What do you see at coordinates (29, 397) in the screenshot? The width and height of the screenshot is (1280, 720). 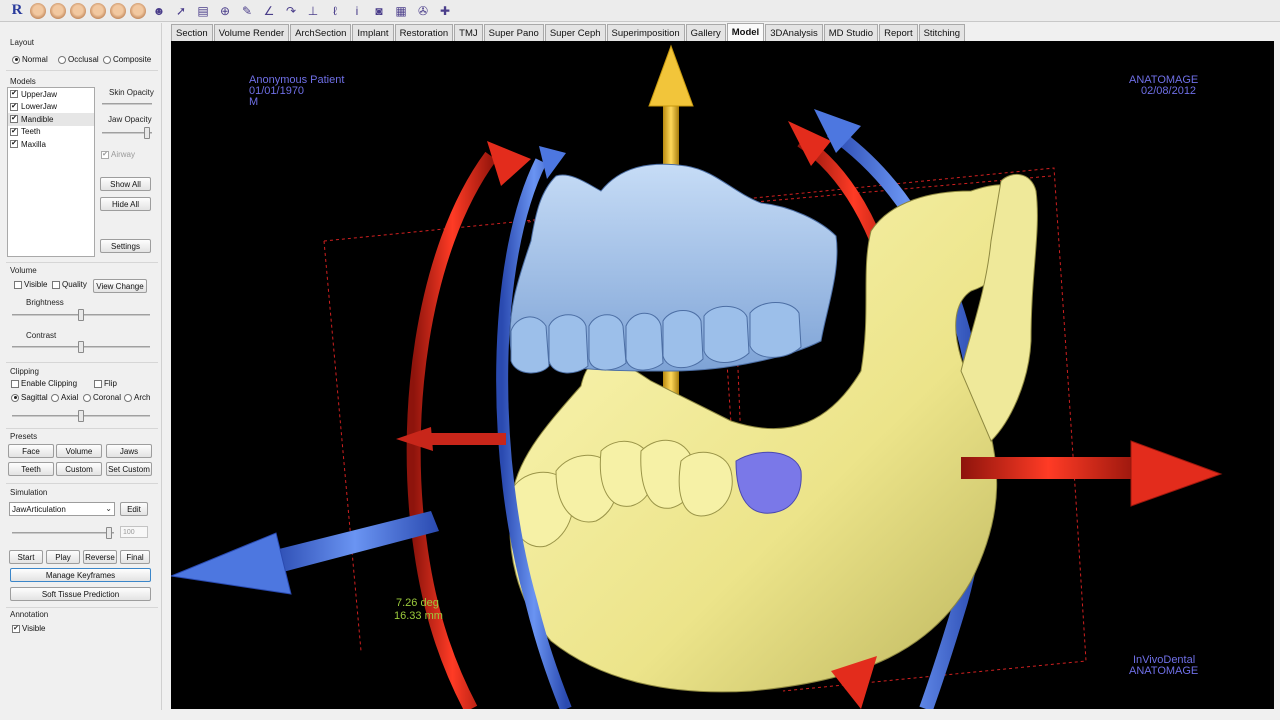 I see `clip-sagittal-radio: Sagittal` at bounding box center [29, 397].